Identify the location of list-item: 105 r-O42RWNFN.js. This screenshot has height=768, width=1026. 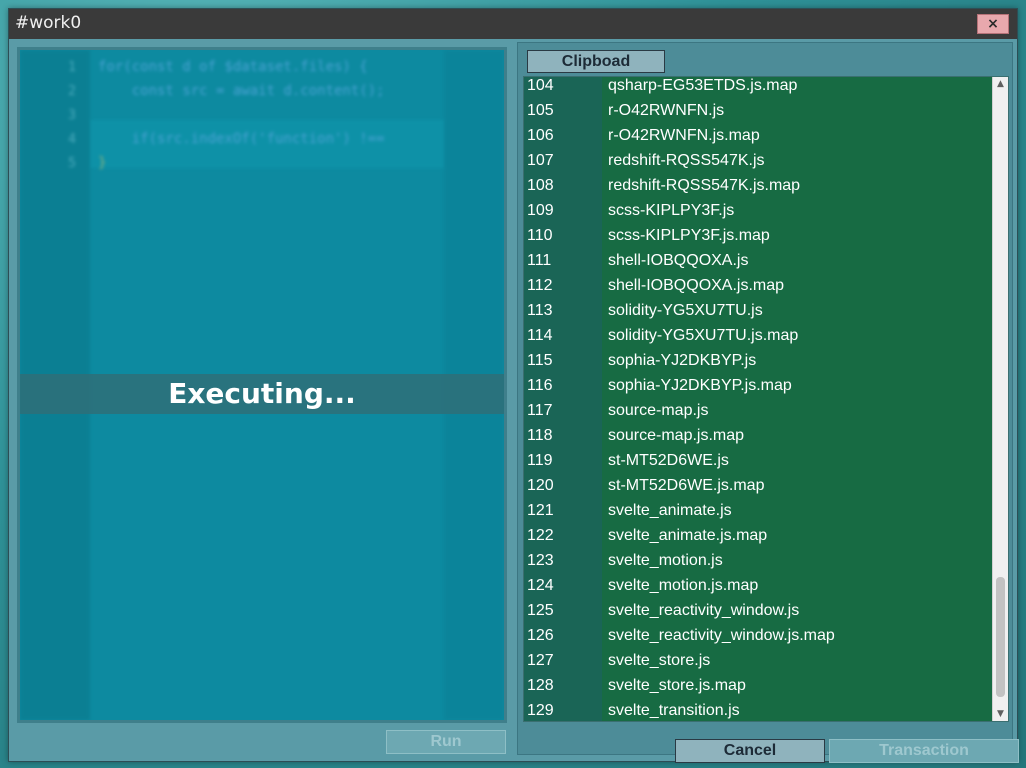
(759, 110).